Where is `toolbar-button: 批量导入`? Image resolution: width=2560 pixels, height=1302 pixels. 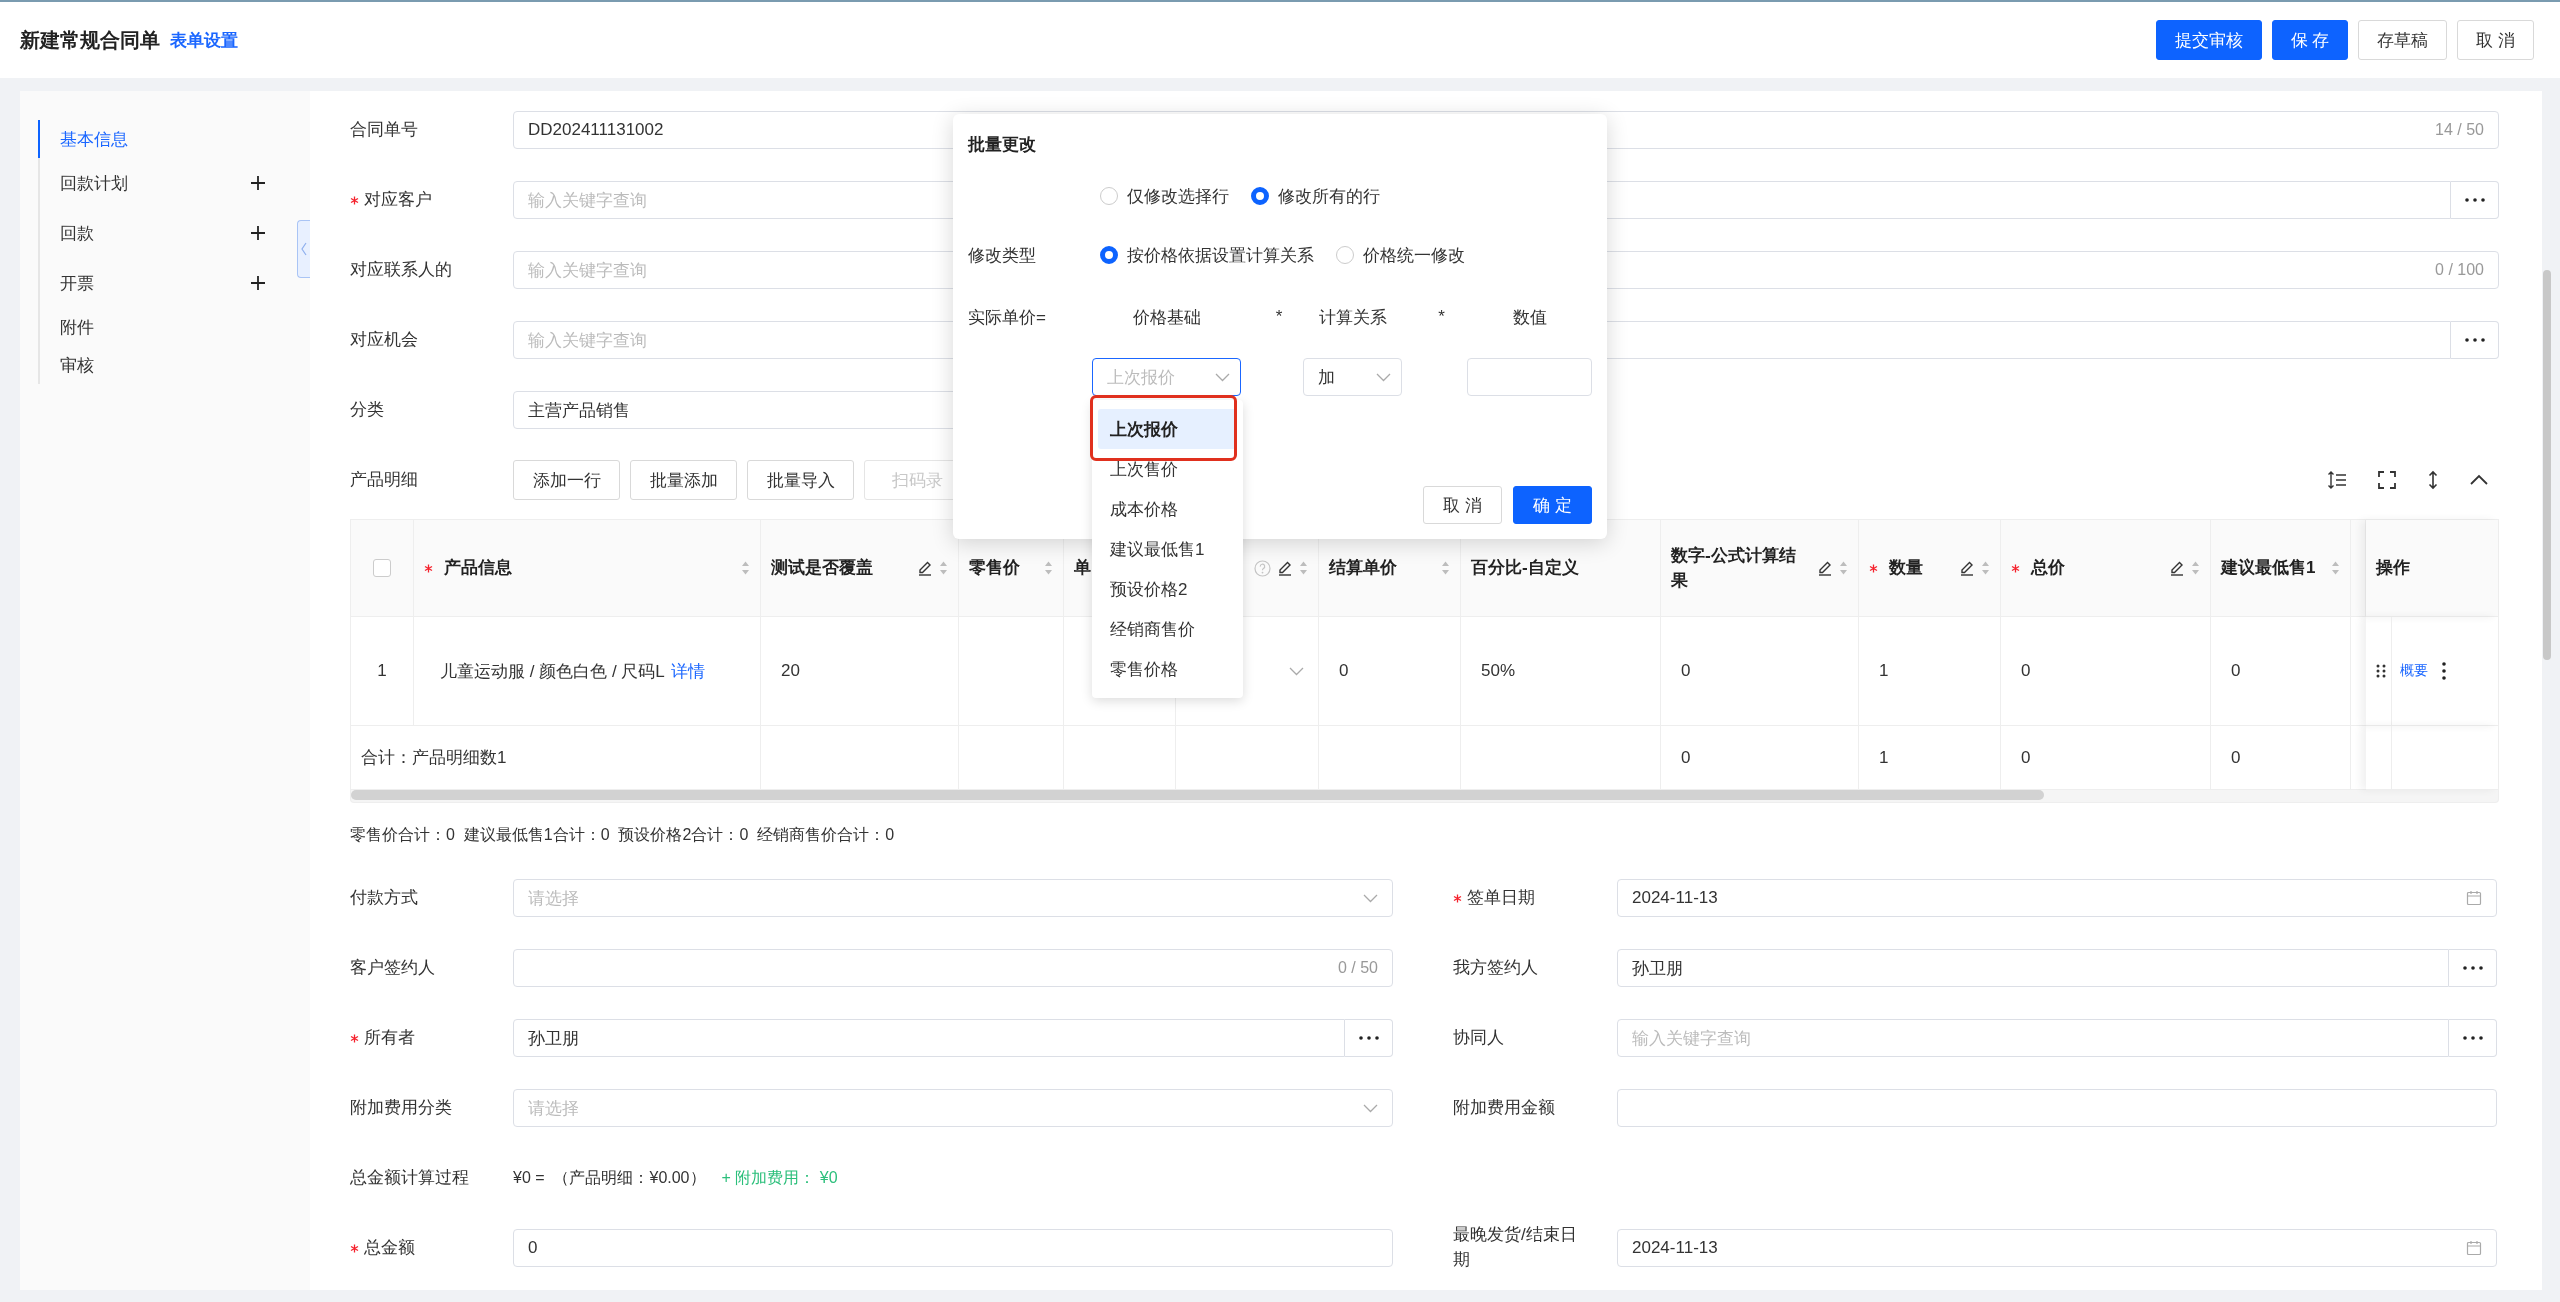
toolbar-button: 批量导入 is located at coordinates (800, 480).